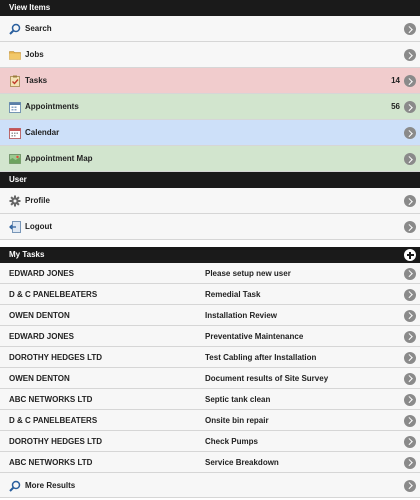  Describe the element at coordinates (254, 336) in the screenshot. I see `task-title: Preventative Maintenance` at that location.